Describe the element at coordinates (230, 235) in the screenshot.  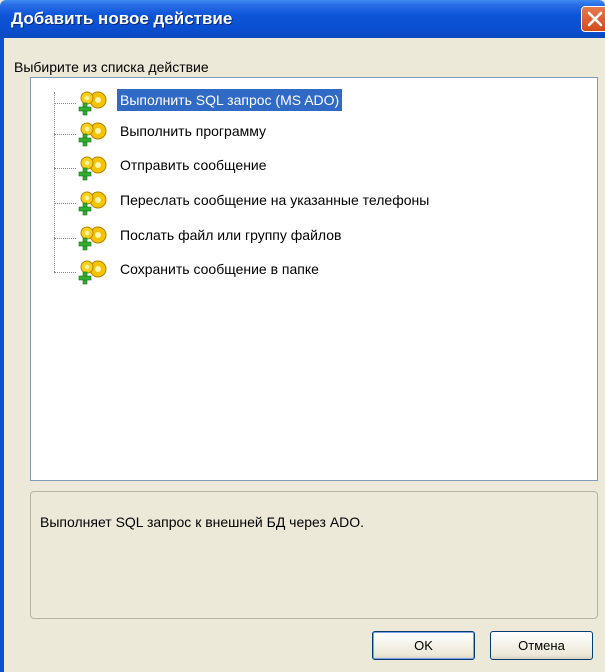
I see `tree-item-label: Послать файл или группу файлов` at that location.